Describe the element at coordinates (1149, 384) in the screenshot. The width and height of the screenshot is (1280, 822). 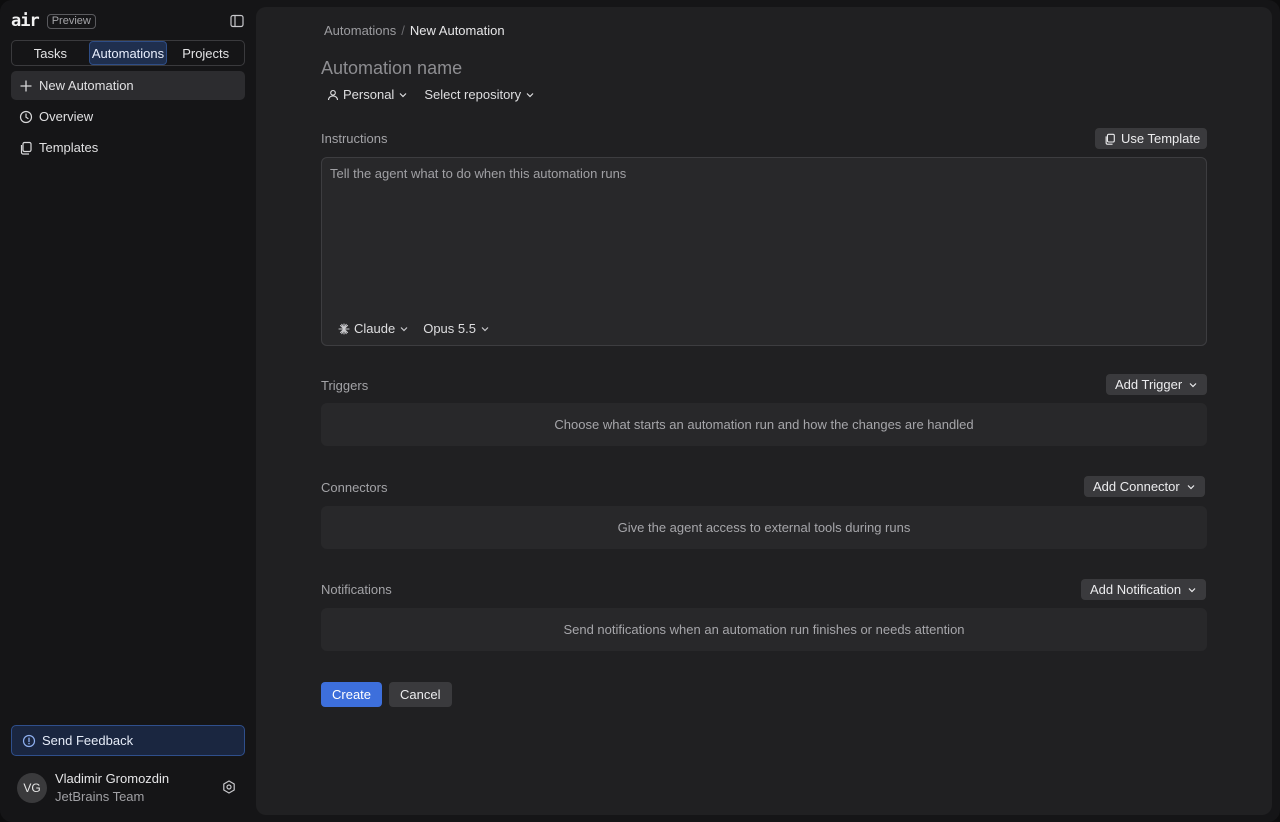
I see `add-trigger-label: Add Trigger` at that location.